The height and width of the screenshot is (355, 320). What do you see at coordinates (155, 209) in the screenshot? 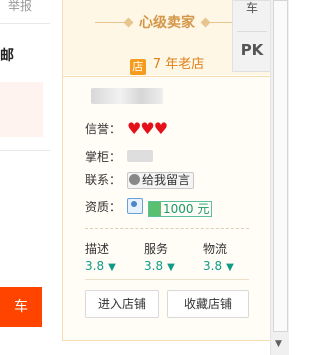
I see `deposit-icon` at bounding box center [155, 209].